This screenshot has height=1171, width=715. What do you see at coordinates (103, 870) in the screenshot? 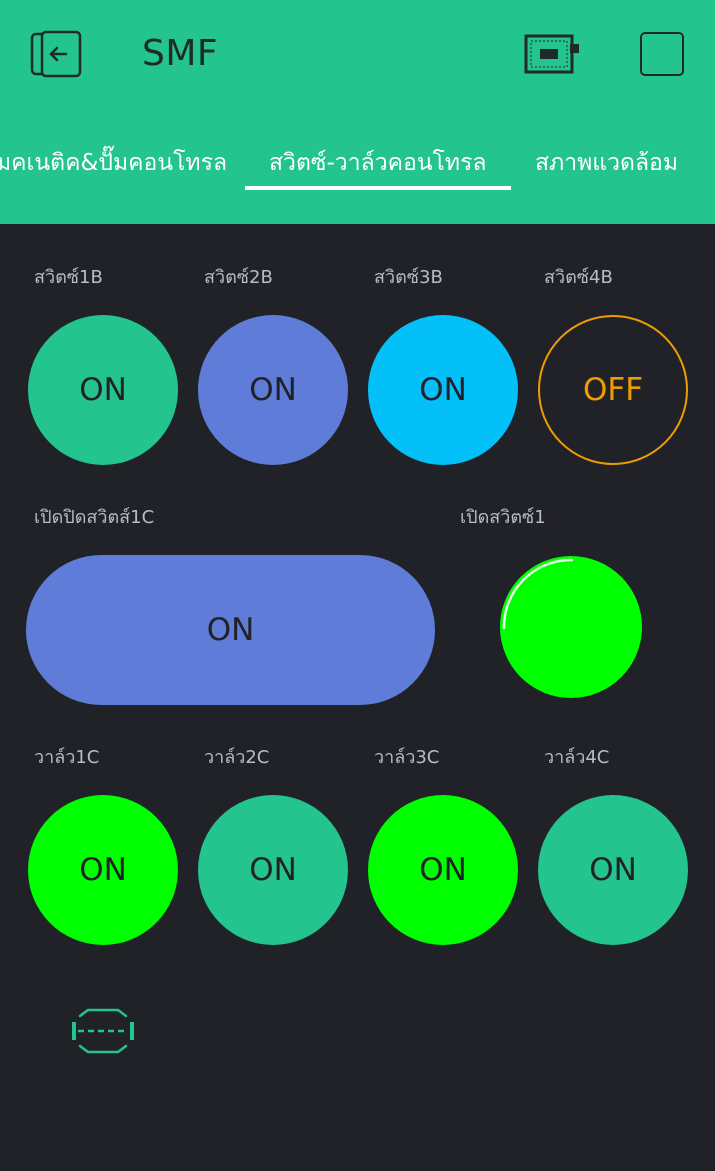
I see `valve-1c-button: ON` at bounding box center [103, 870].